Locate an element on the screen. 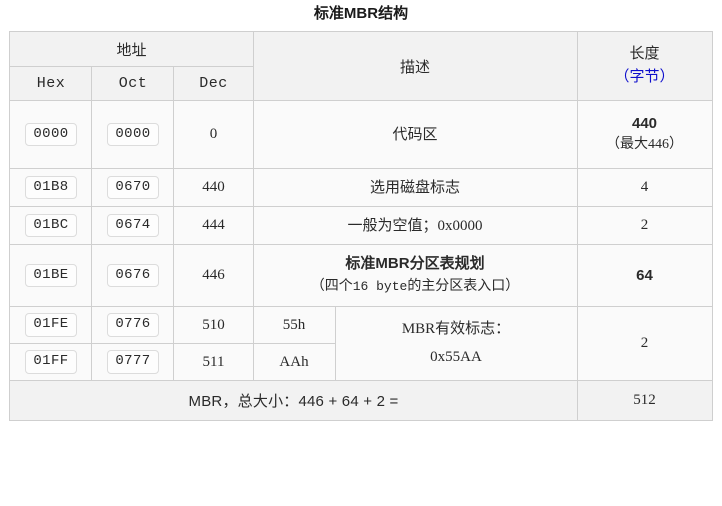 Image resolution: width=722 pixels, height=506 pixels. header-length-title: 长度 is located at coordinates (644, 53).